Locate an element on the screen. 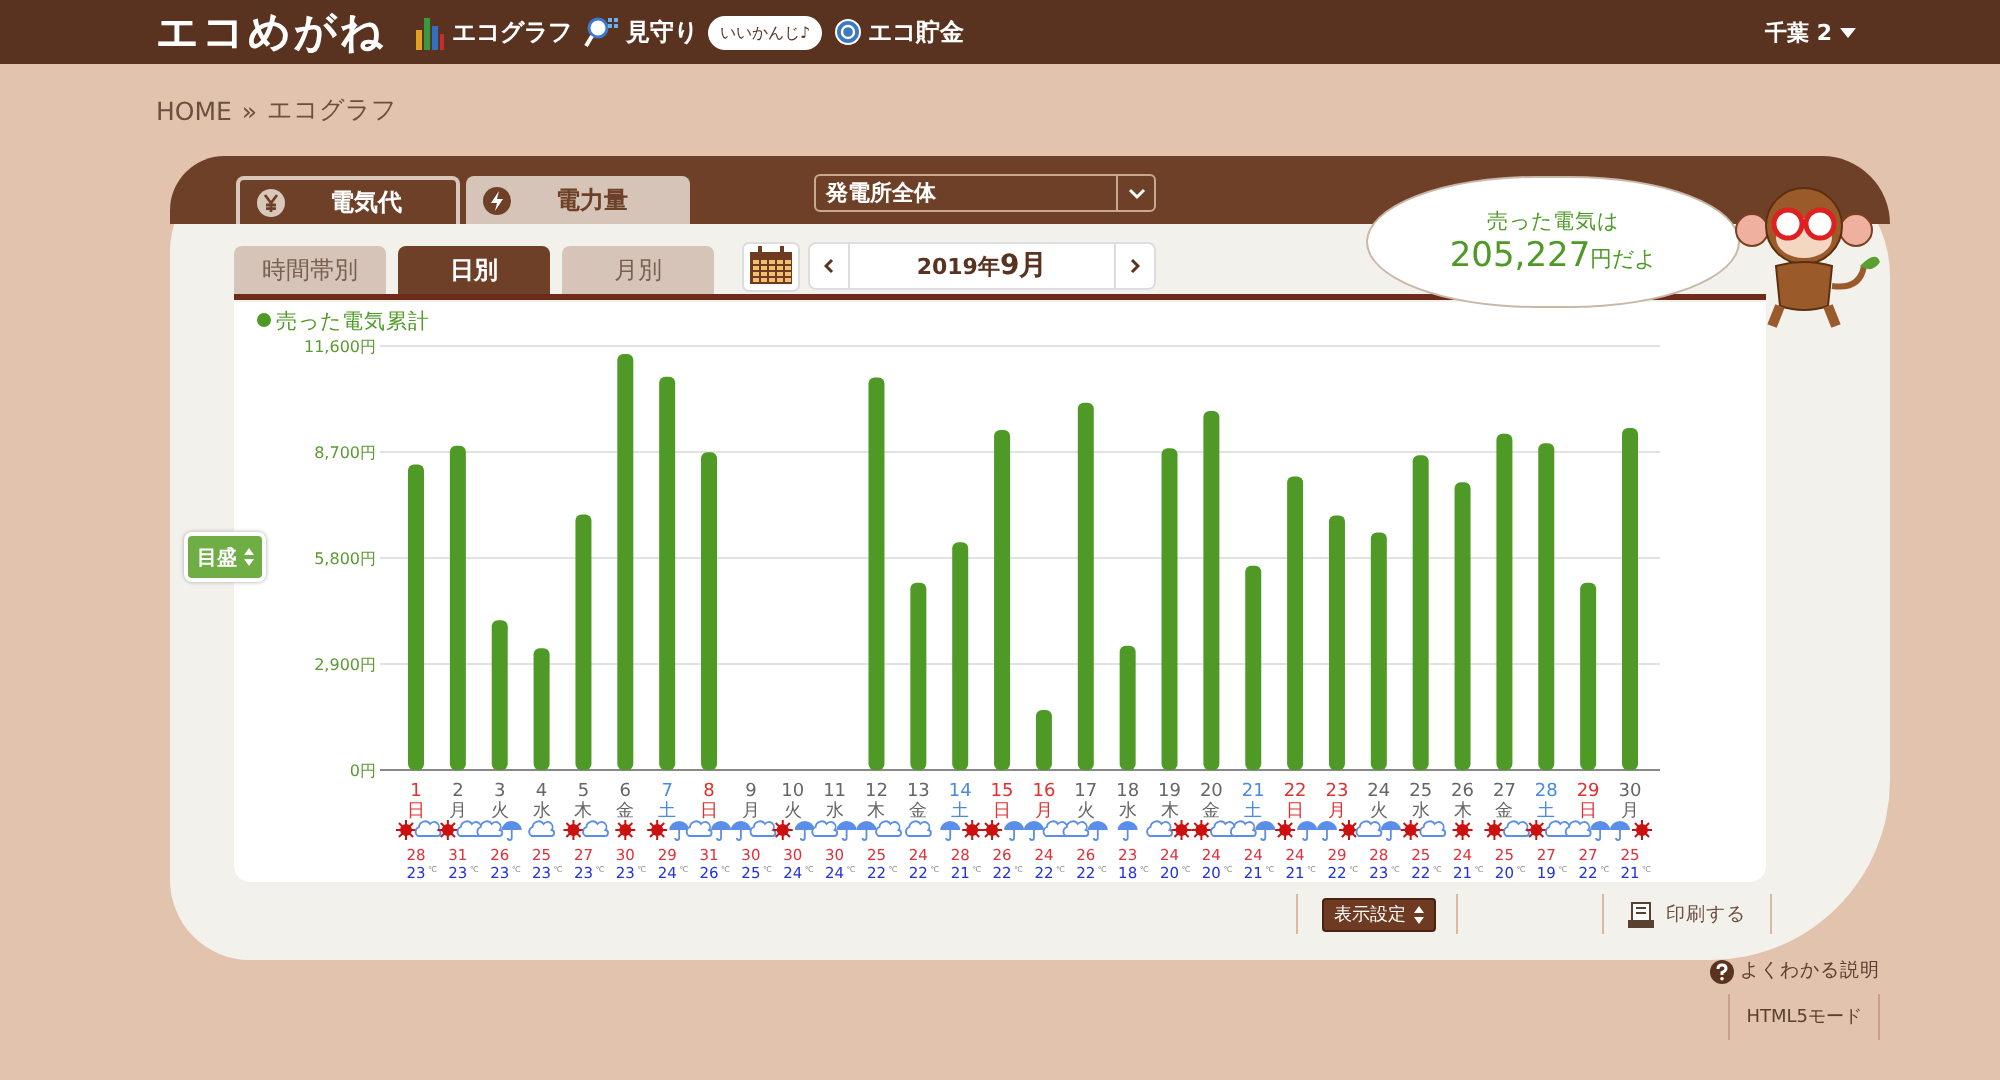 The image size is (2000, 1080). printer-icon is located at coordinates (1641, 914).